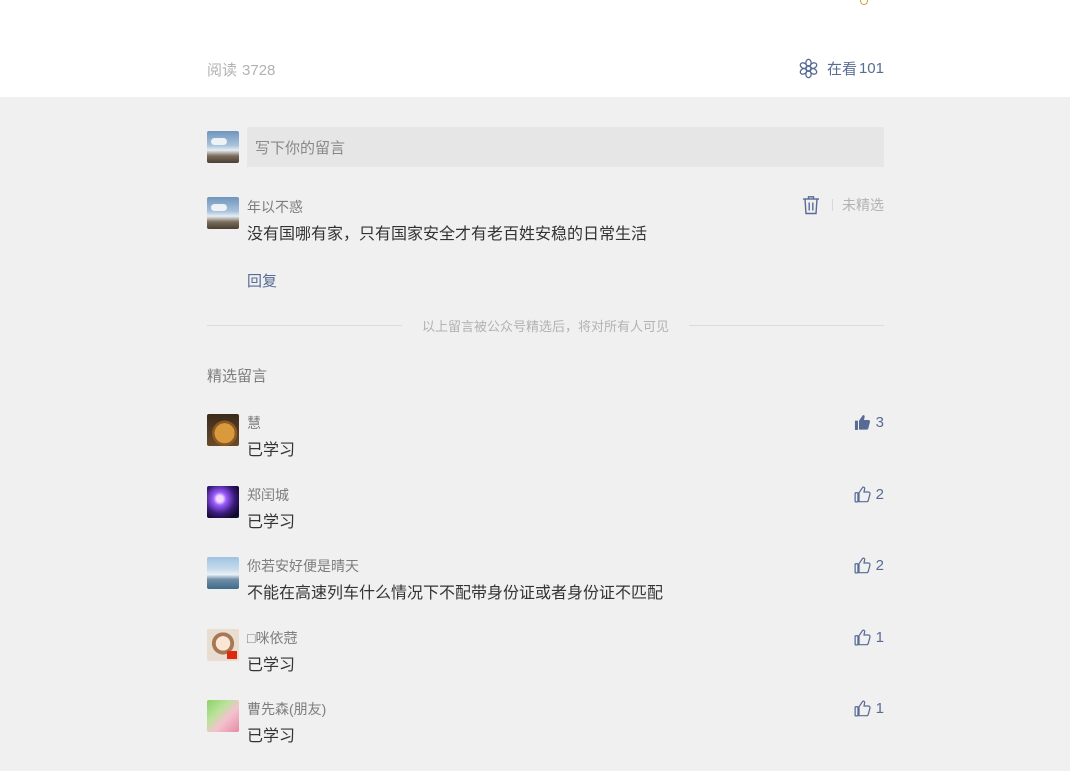 The image size is (1070, 771). What do you see at coordinates (223, 213) in the screenshot?
I see `avatar` at bounding box center [223, 213].